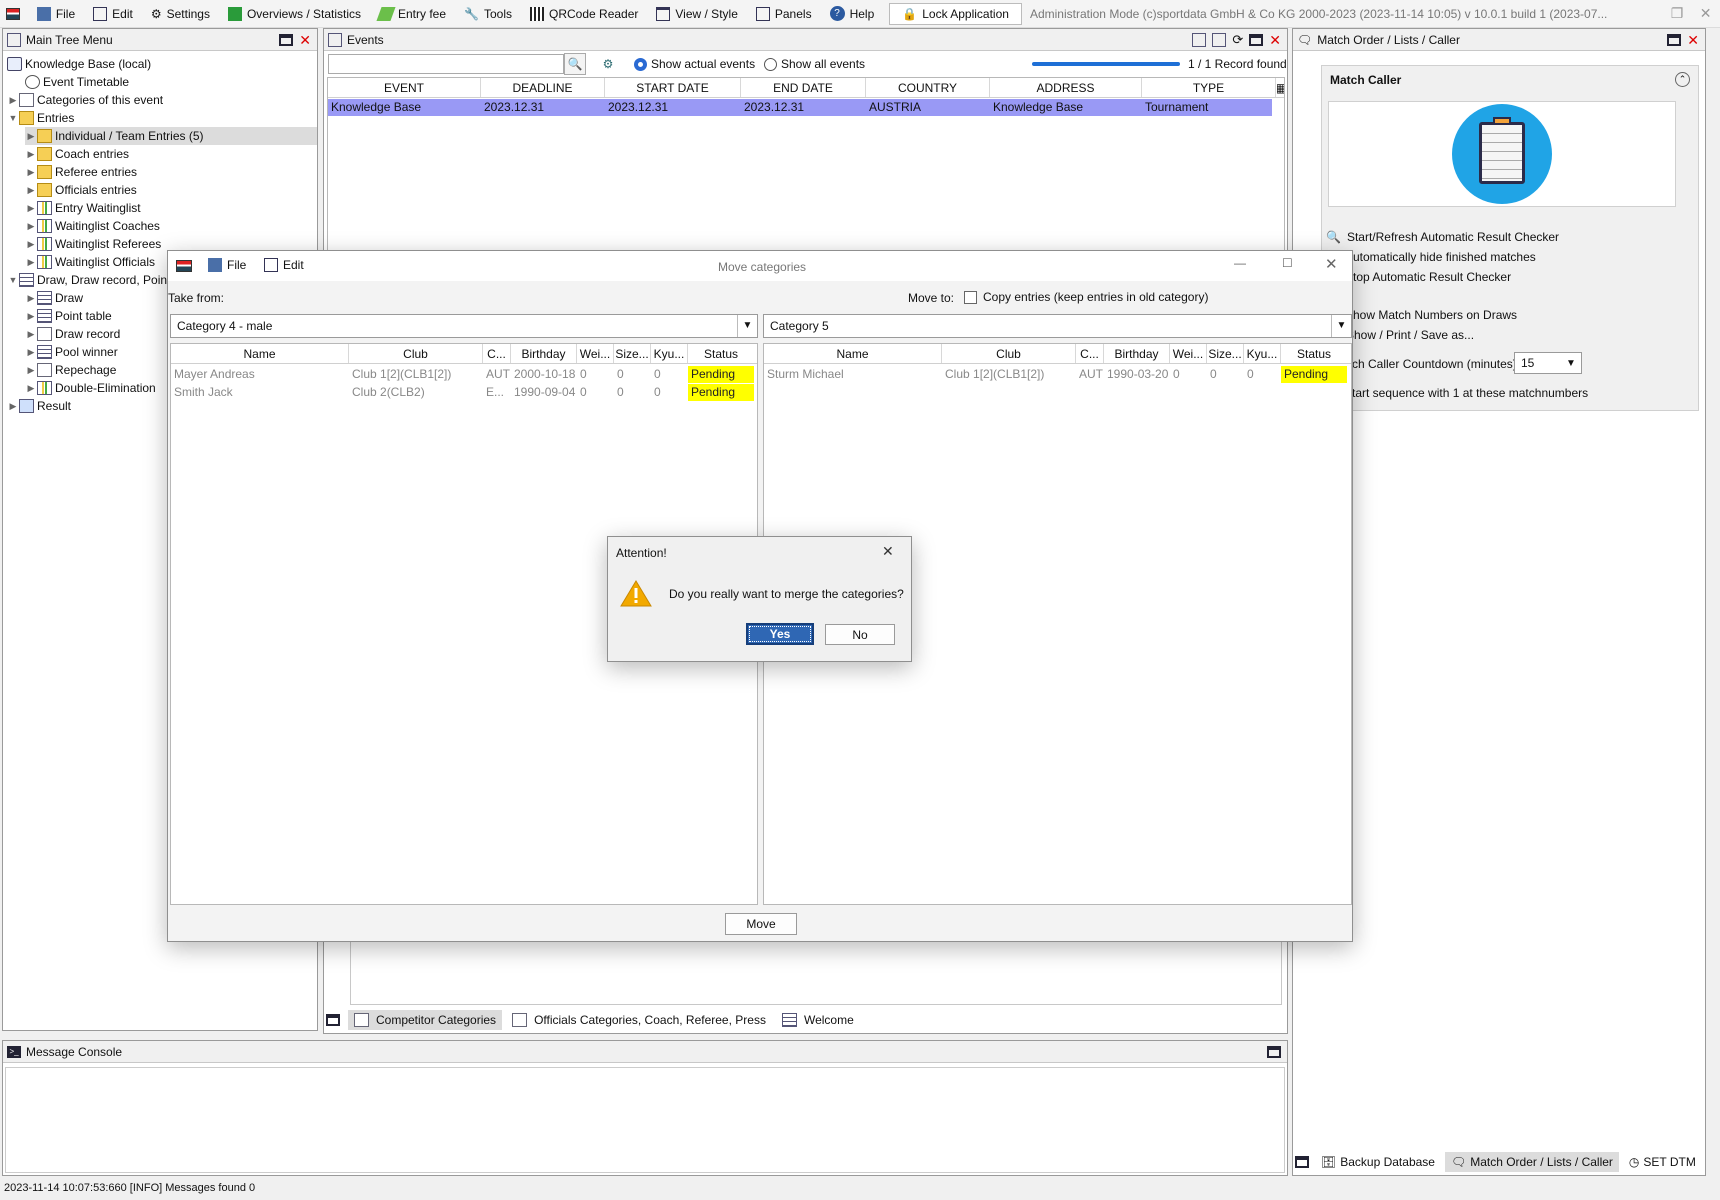 The width and height of the screenshot is (1720, 1200). I want to click on col-status: Status, so click(721, 353).